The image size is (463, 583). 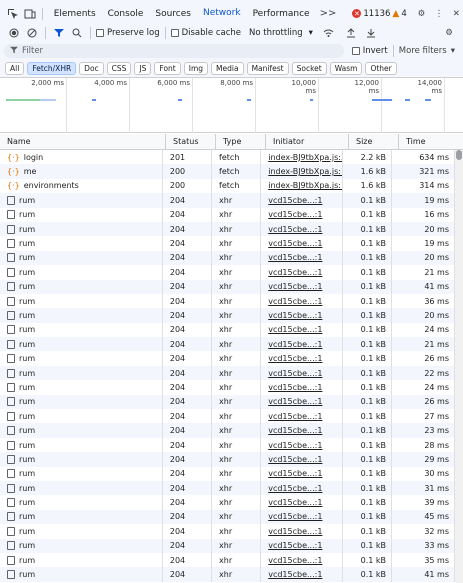 I want to click on throttling-select: No throttling ▾, so click(x=281, y=33).